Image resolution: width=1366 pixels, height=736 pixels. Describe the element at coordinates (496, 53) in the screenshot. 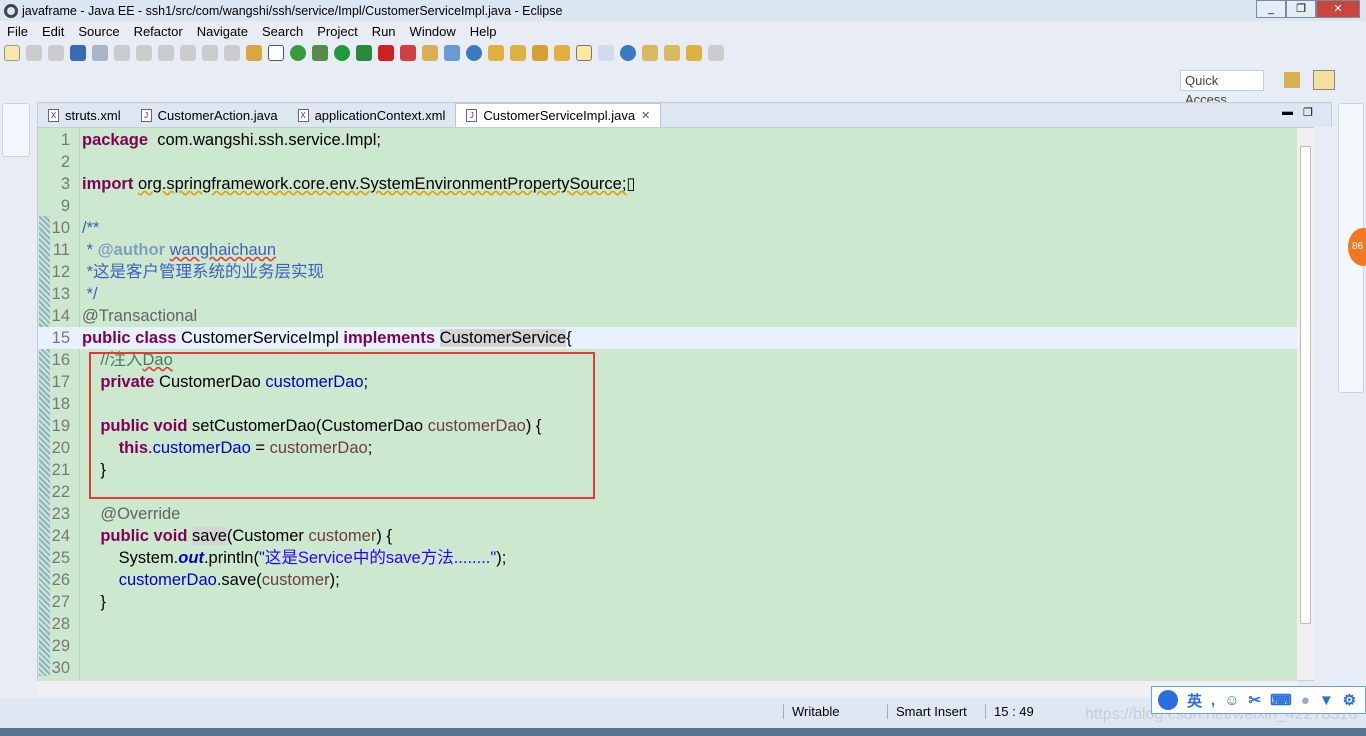

I see `open-folder-icon` at that location.